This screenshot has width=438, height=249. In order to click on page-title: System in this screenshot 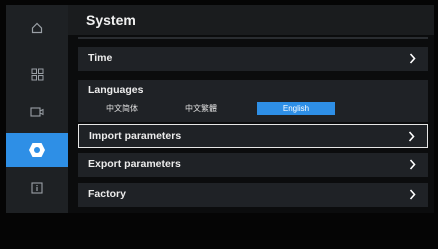, I will do `click(111, 20)`.